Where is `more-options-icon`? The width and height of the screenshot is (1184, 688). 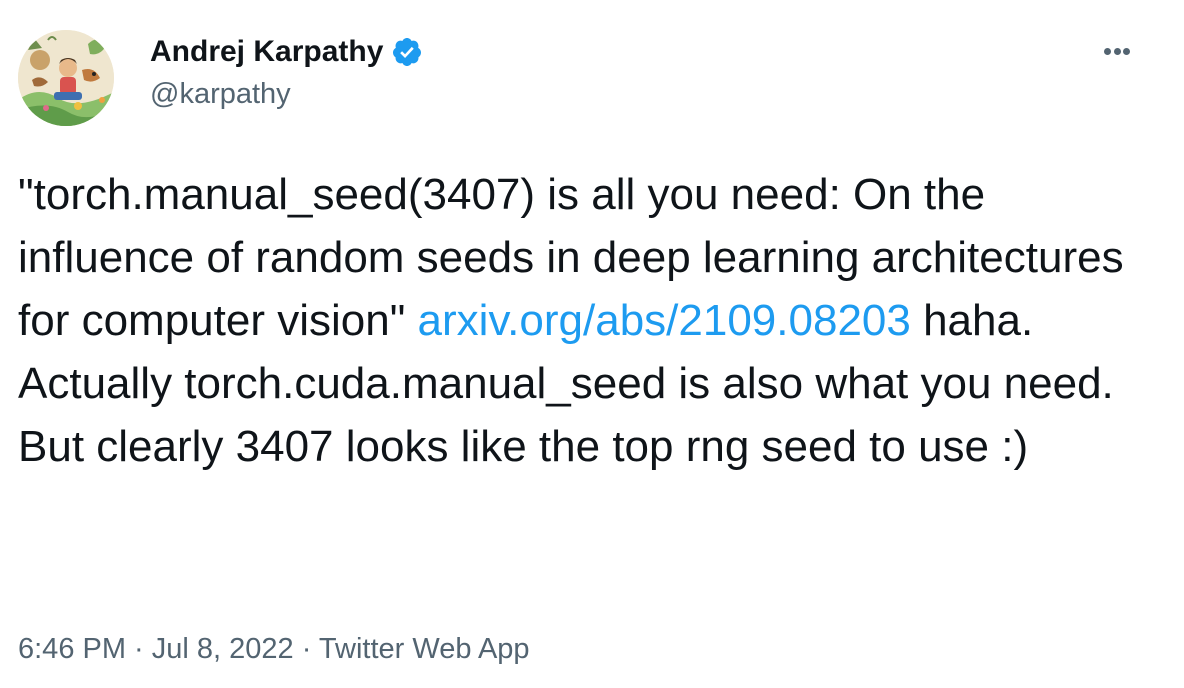
more-options-icon is located at coordinates (1117, 51).